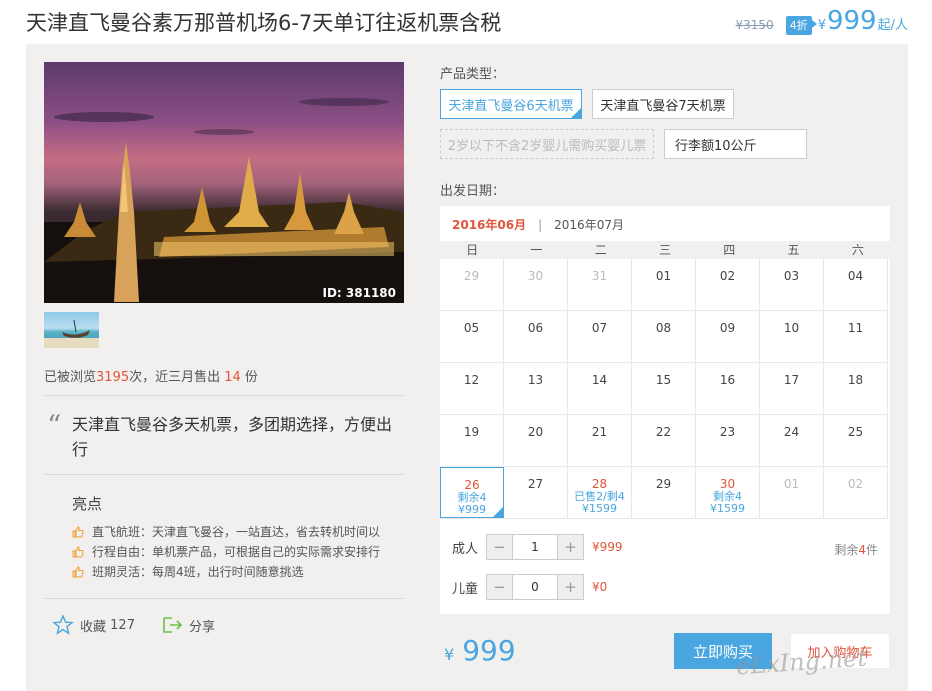  What do you see at coordinates (535, 547) in the screenshot?
I see `adult-quantity-input` at bounding box center [535, 547].